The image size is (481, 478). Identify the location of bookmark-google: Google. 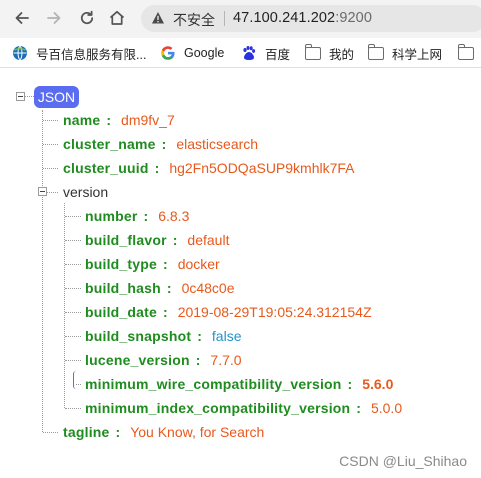
(192, 53).